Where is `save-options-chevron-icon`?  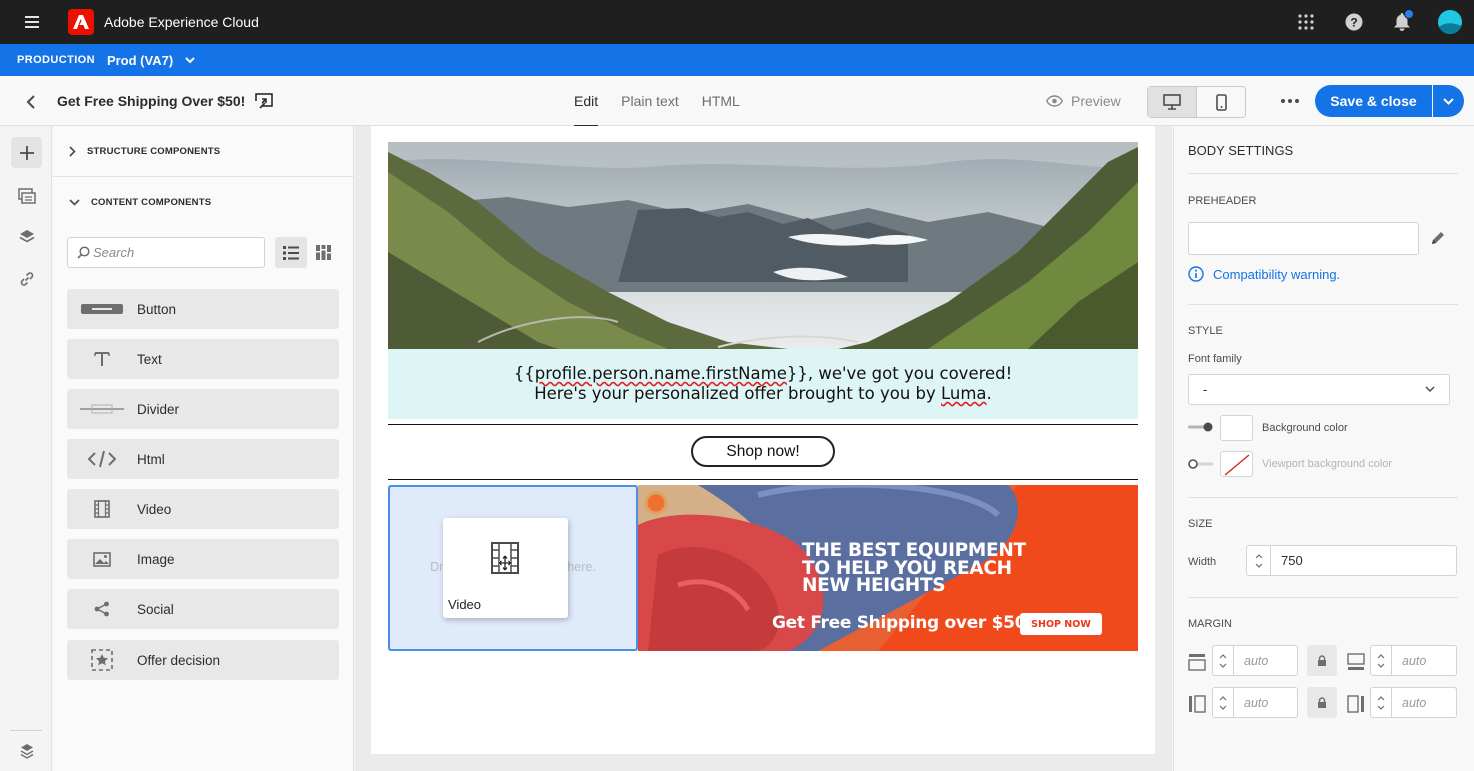
save-options-chevron-icon is located at coordinates (1448, 101).